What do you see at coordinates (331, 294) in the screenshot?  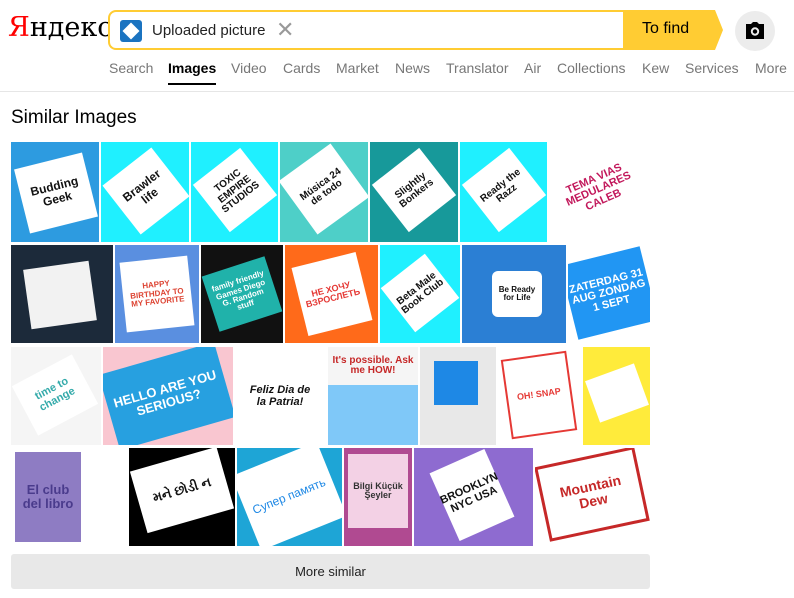 I see `image-result: НЕ ХОЧУ ВЗРОСЛЕТЬ` at bounding box center [331, 294].